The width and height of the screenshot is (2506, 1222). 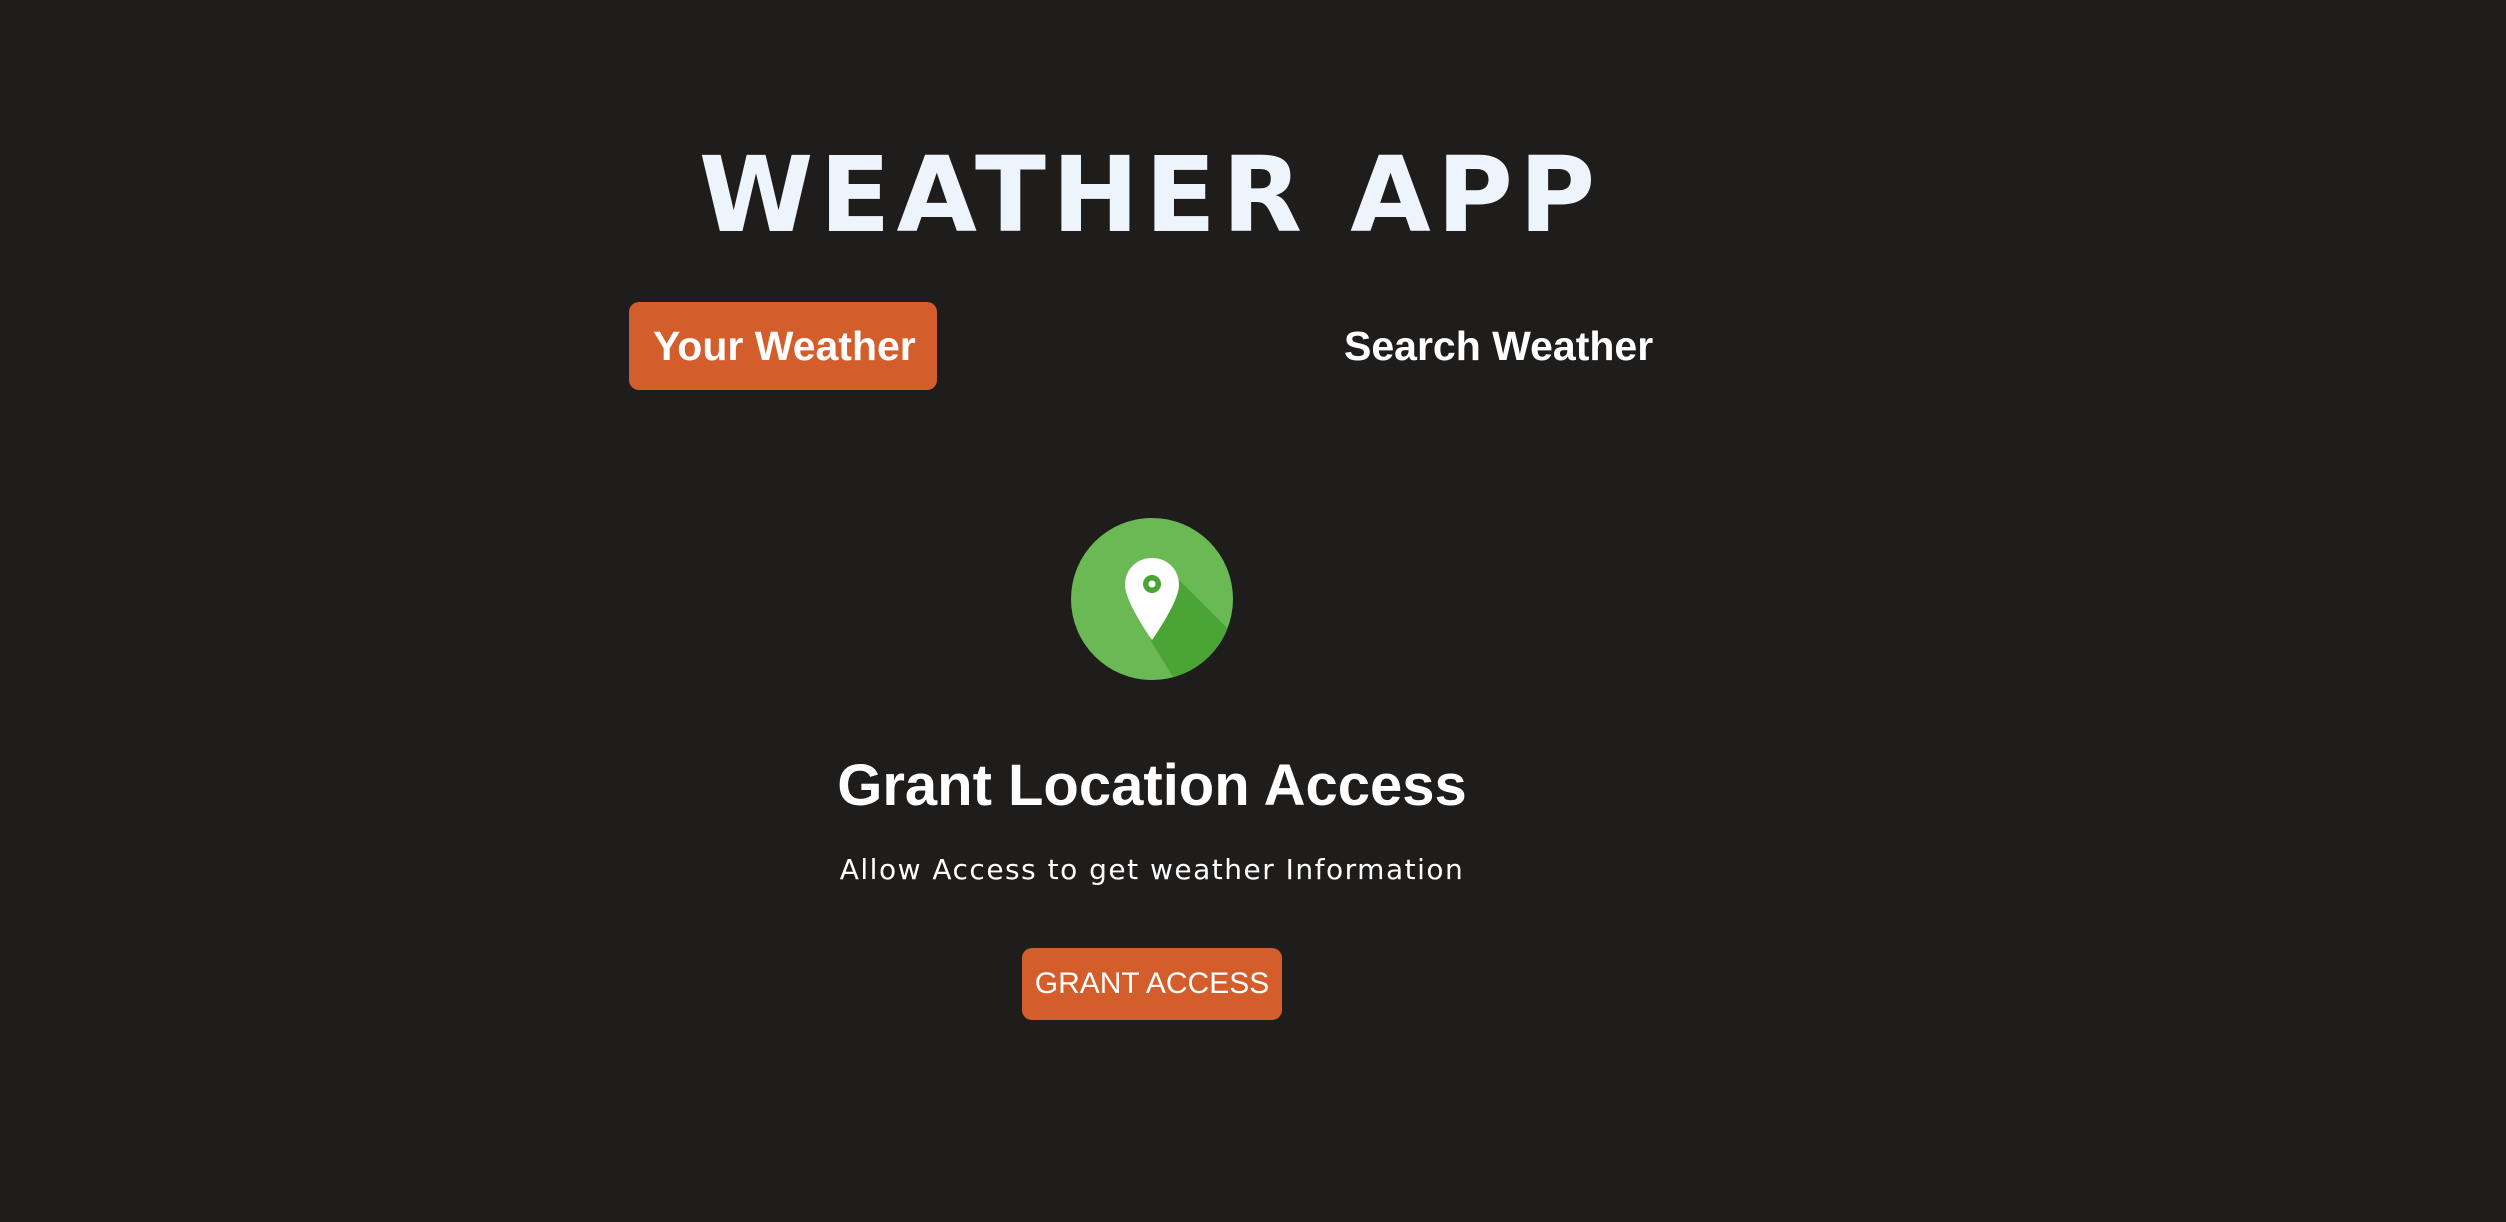 What do you see at coordinates (1498, 346) in the screenshot?
I see `tab-search-weather: Search Weather` at bounding box center [1498, 346].